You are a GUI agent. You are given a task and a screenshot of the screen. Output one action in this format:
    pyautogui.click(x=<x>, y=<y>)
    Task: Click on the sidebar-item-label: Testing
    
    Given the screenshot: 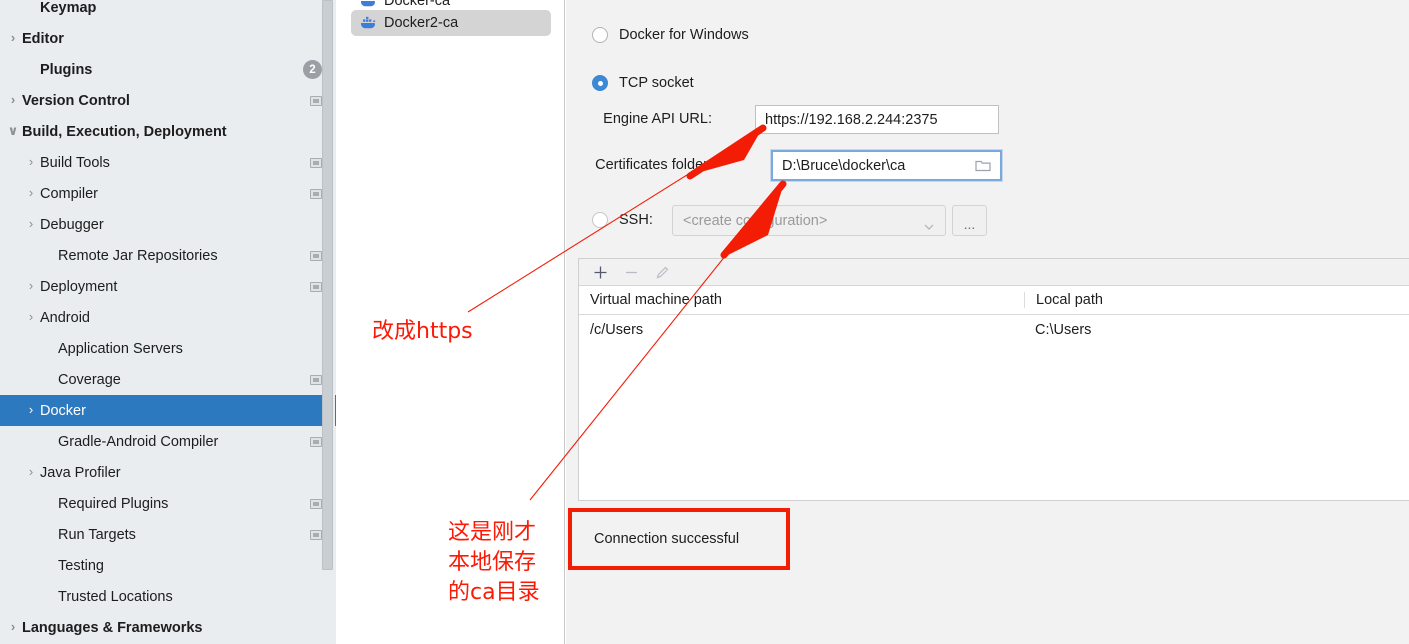 What is the action you would take?
    pyautogui.click(x=81, y=565)
    